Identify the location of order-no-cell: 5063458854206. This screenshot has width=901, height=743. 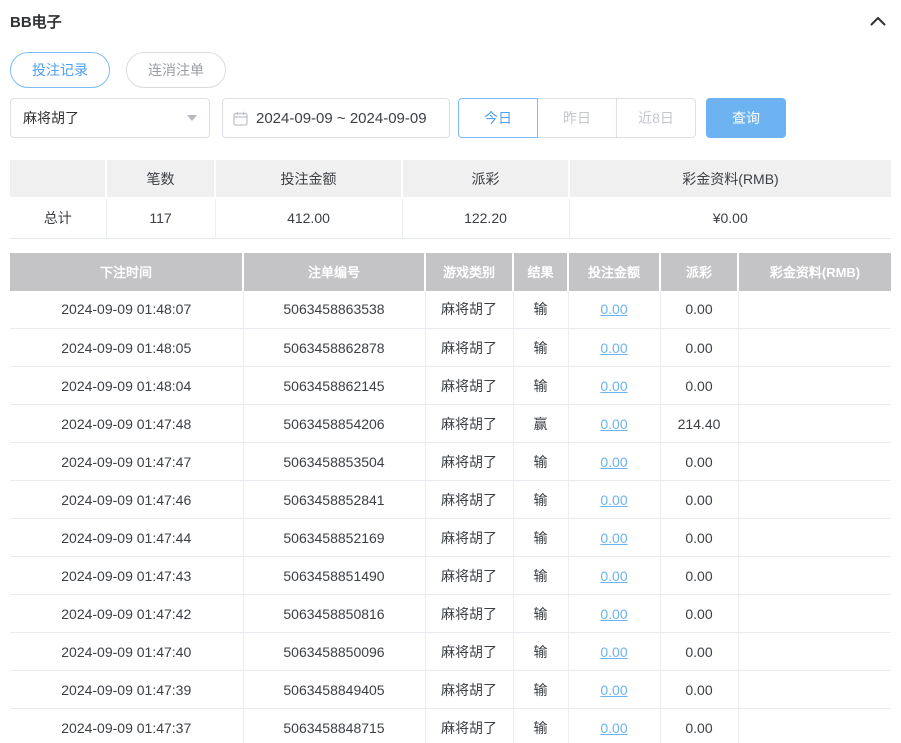
(334, 423).